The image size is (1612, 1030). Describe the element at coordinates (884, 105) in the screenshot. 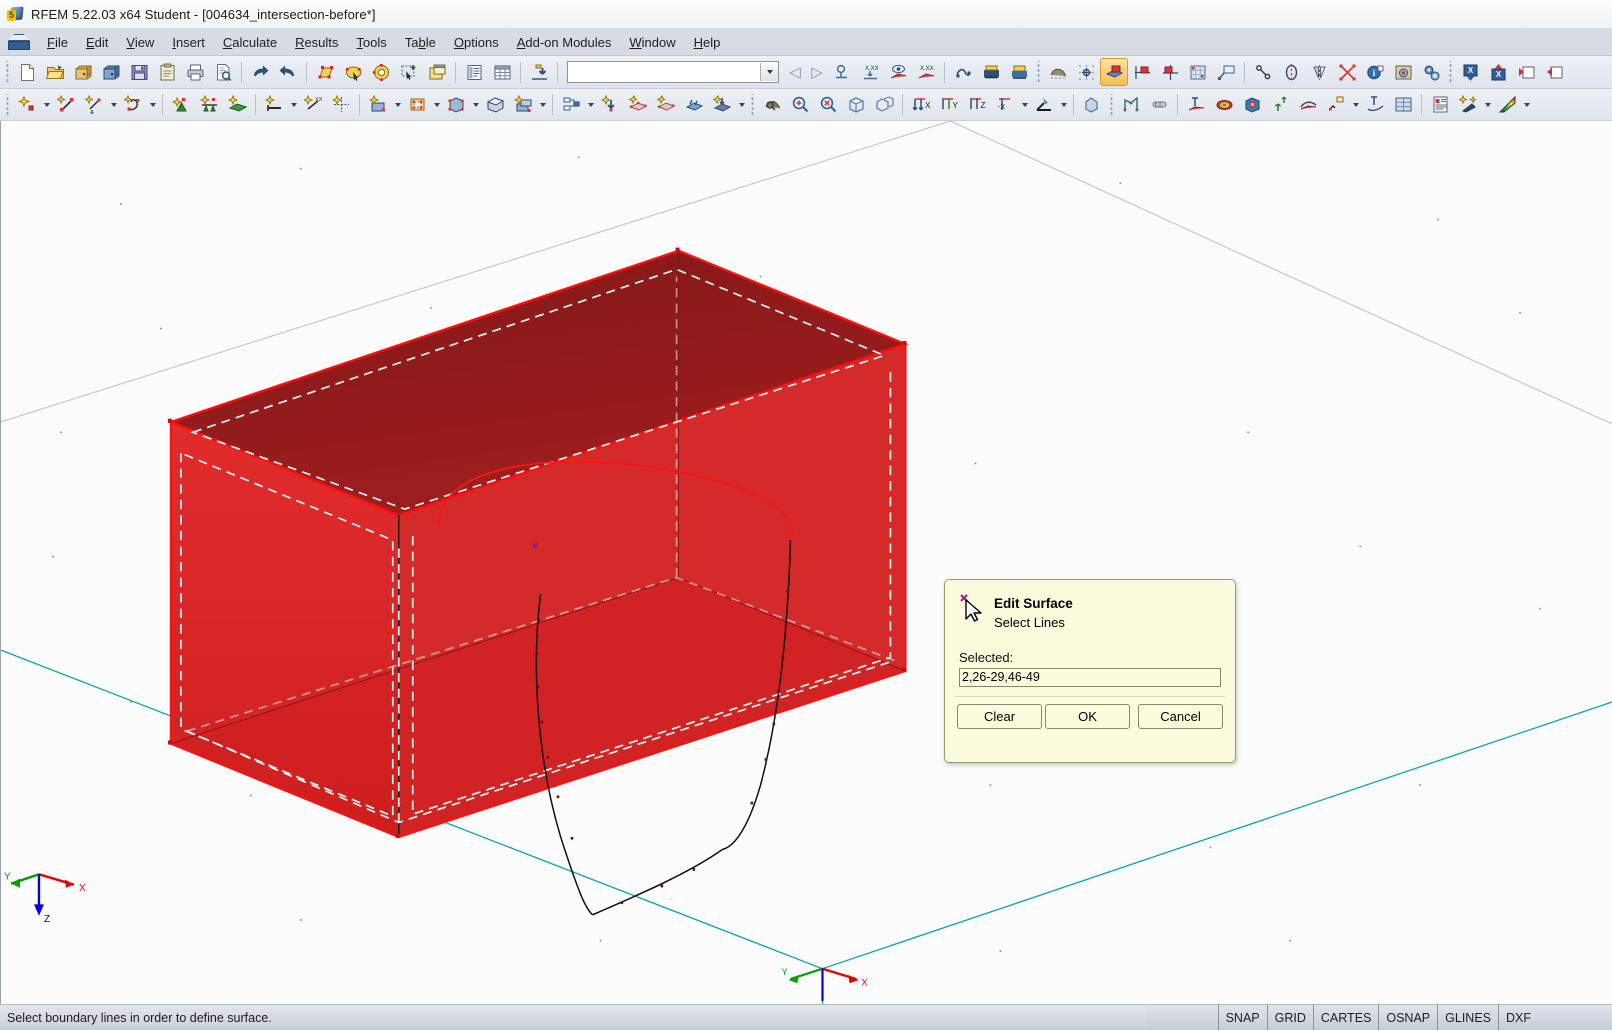

I see `zoom-window-icon` at that location.